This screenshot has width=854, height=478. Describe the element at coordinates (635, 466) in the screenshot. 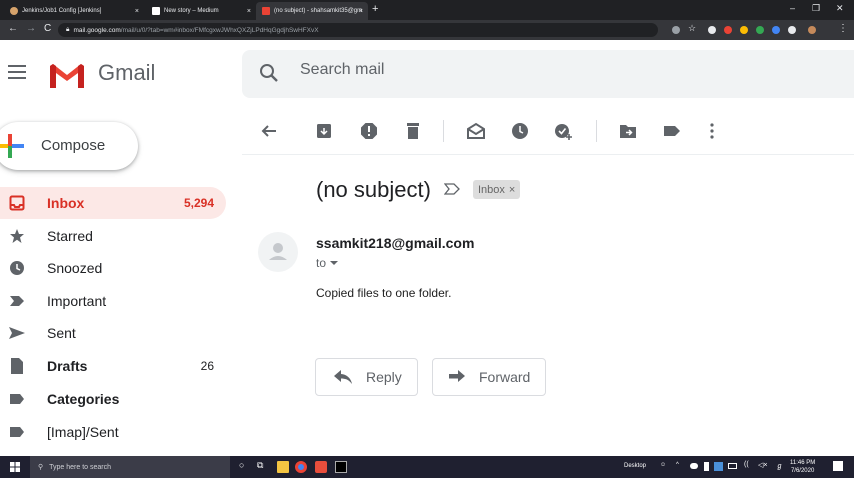

I see `desktop-toolbar-label: Desktop` at that location.